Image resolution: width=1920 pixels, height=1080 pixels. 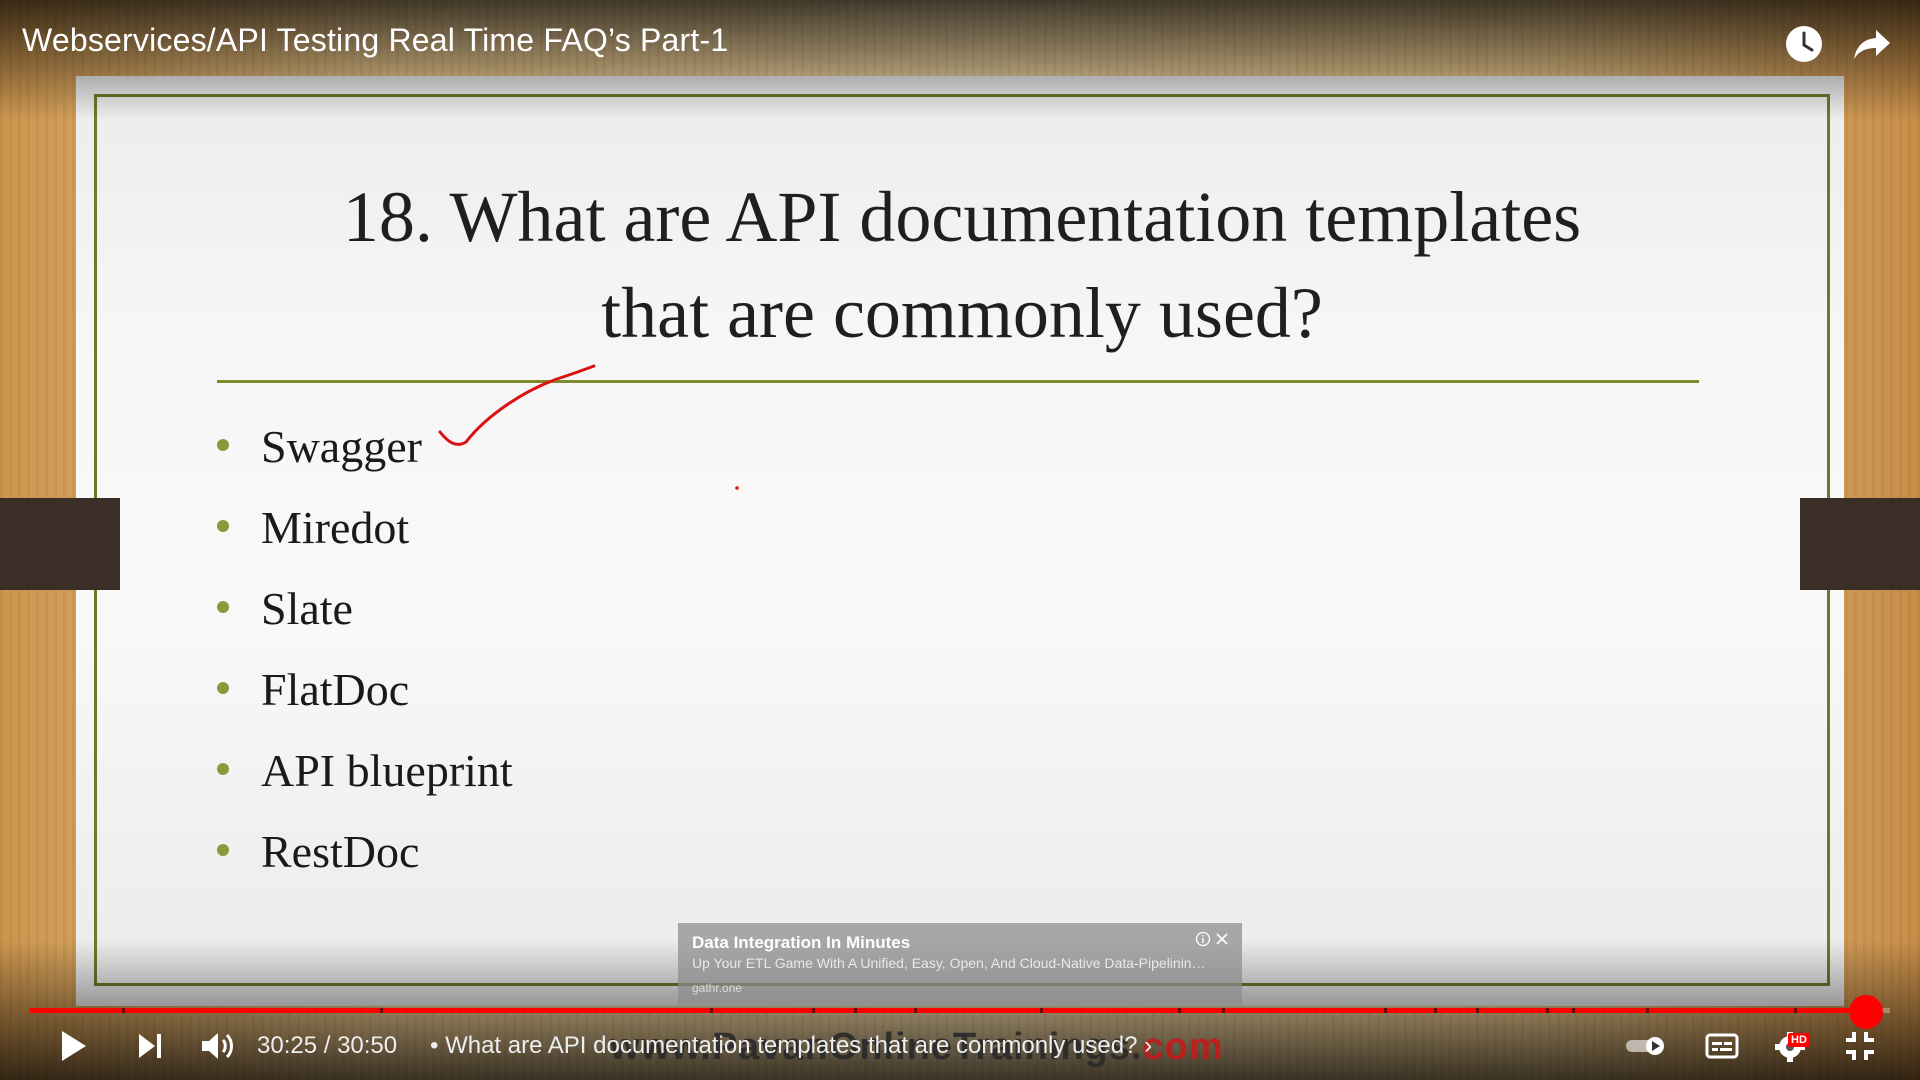 I want to click on side-panel-left, so click(x=60, y=544).